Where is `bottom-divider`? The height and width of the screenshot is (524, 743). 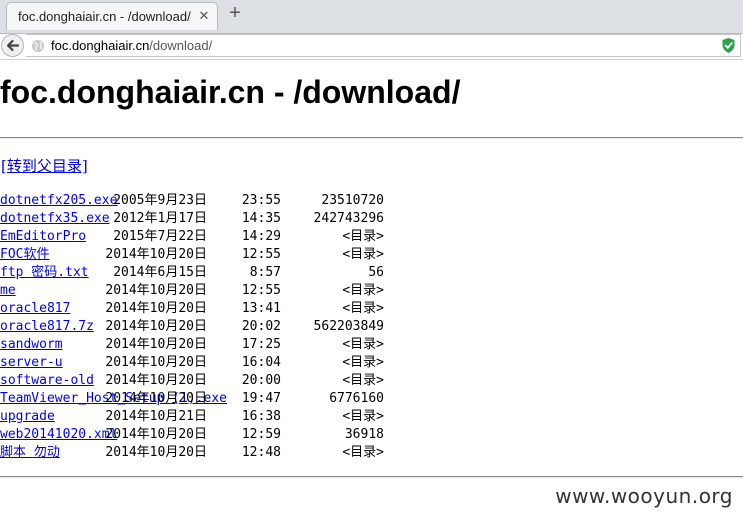
bottom-divider is located at coordinates (371, 477).